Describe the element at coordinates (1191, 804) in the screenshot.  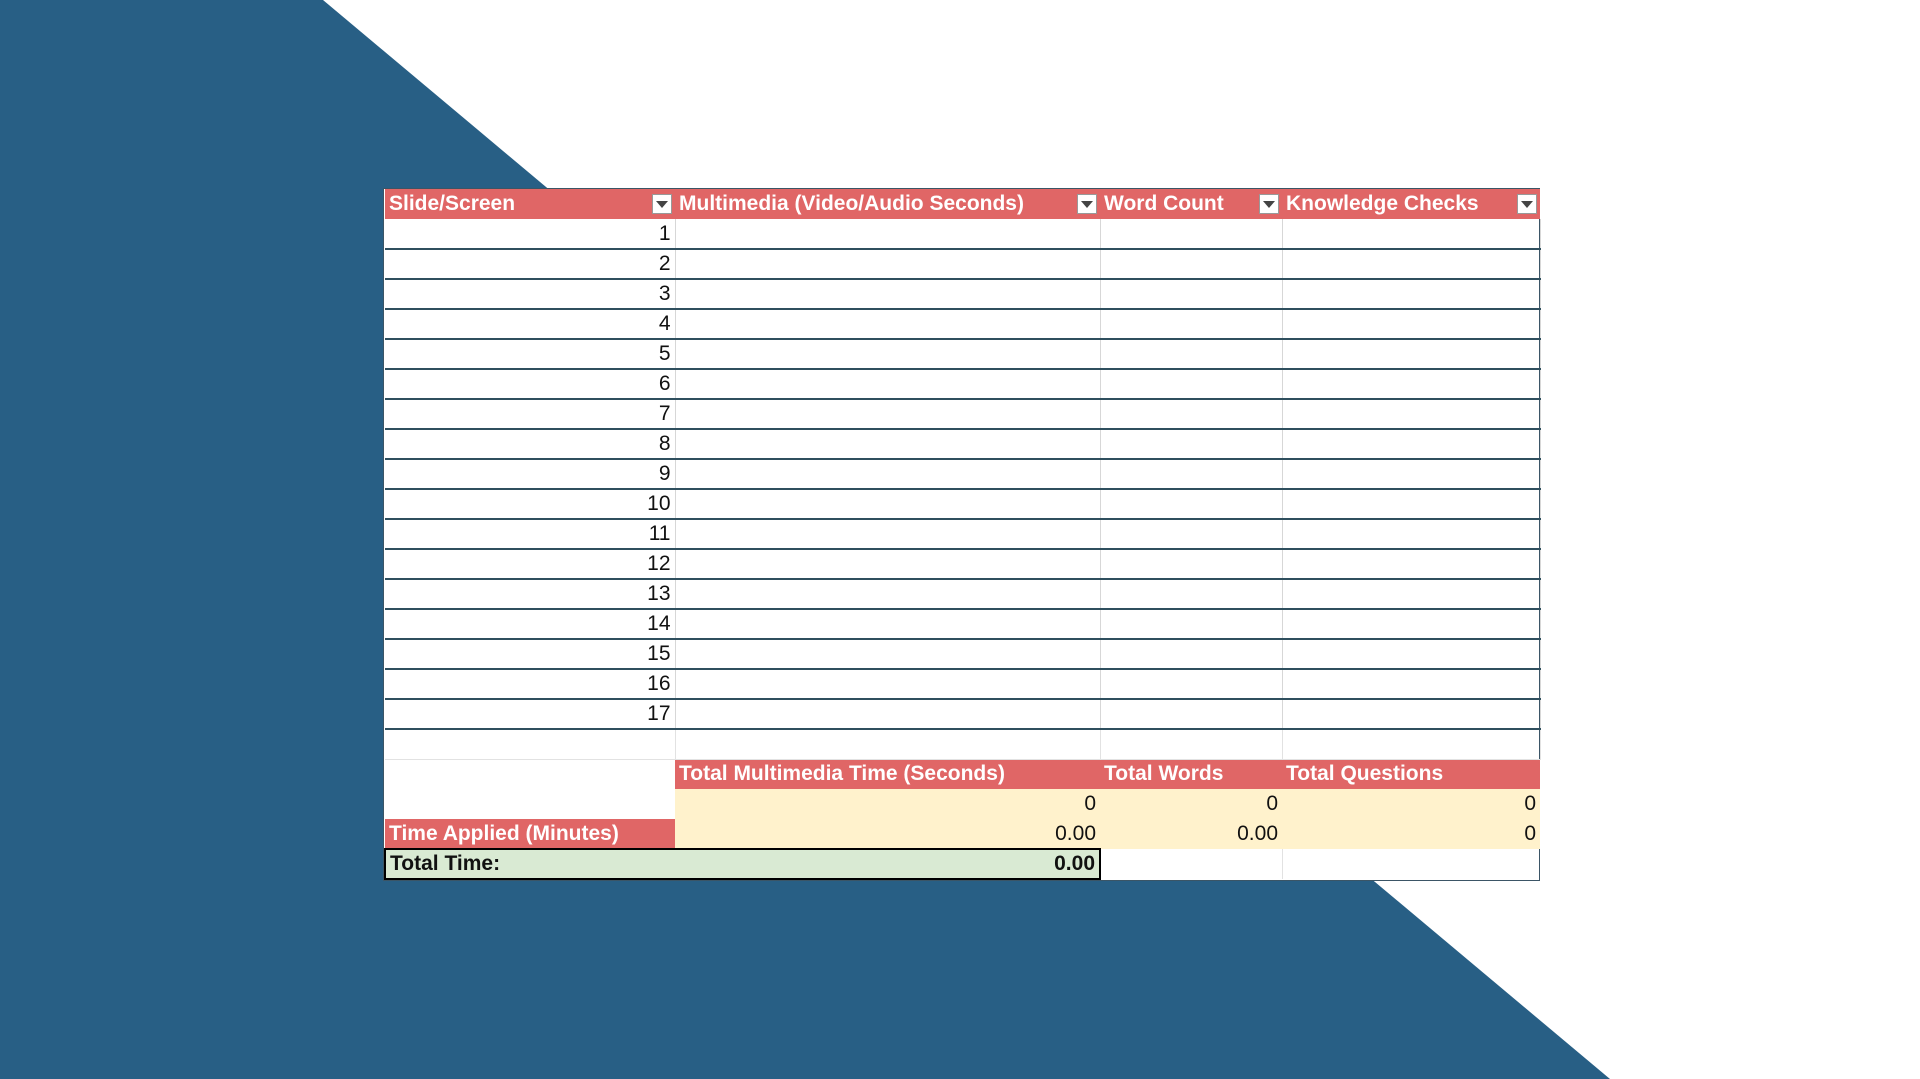
I see `total-words-value: 0` at that location.